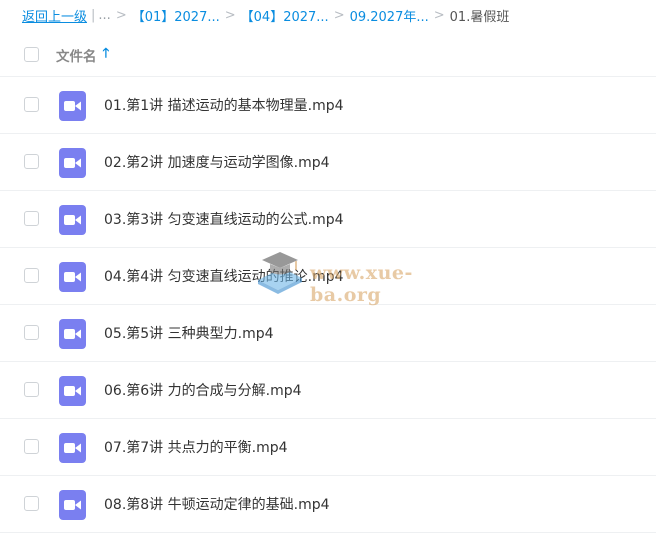 The width and height of the screenshot is (656, 533). What do you see at coordinates (328, 55) in the screenshot?
I see `file-list-header: 文件名 🡑` at bounding box center [328, 55].